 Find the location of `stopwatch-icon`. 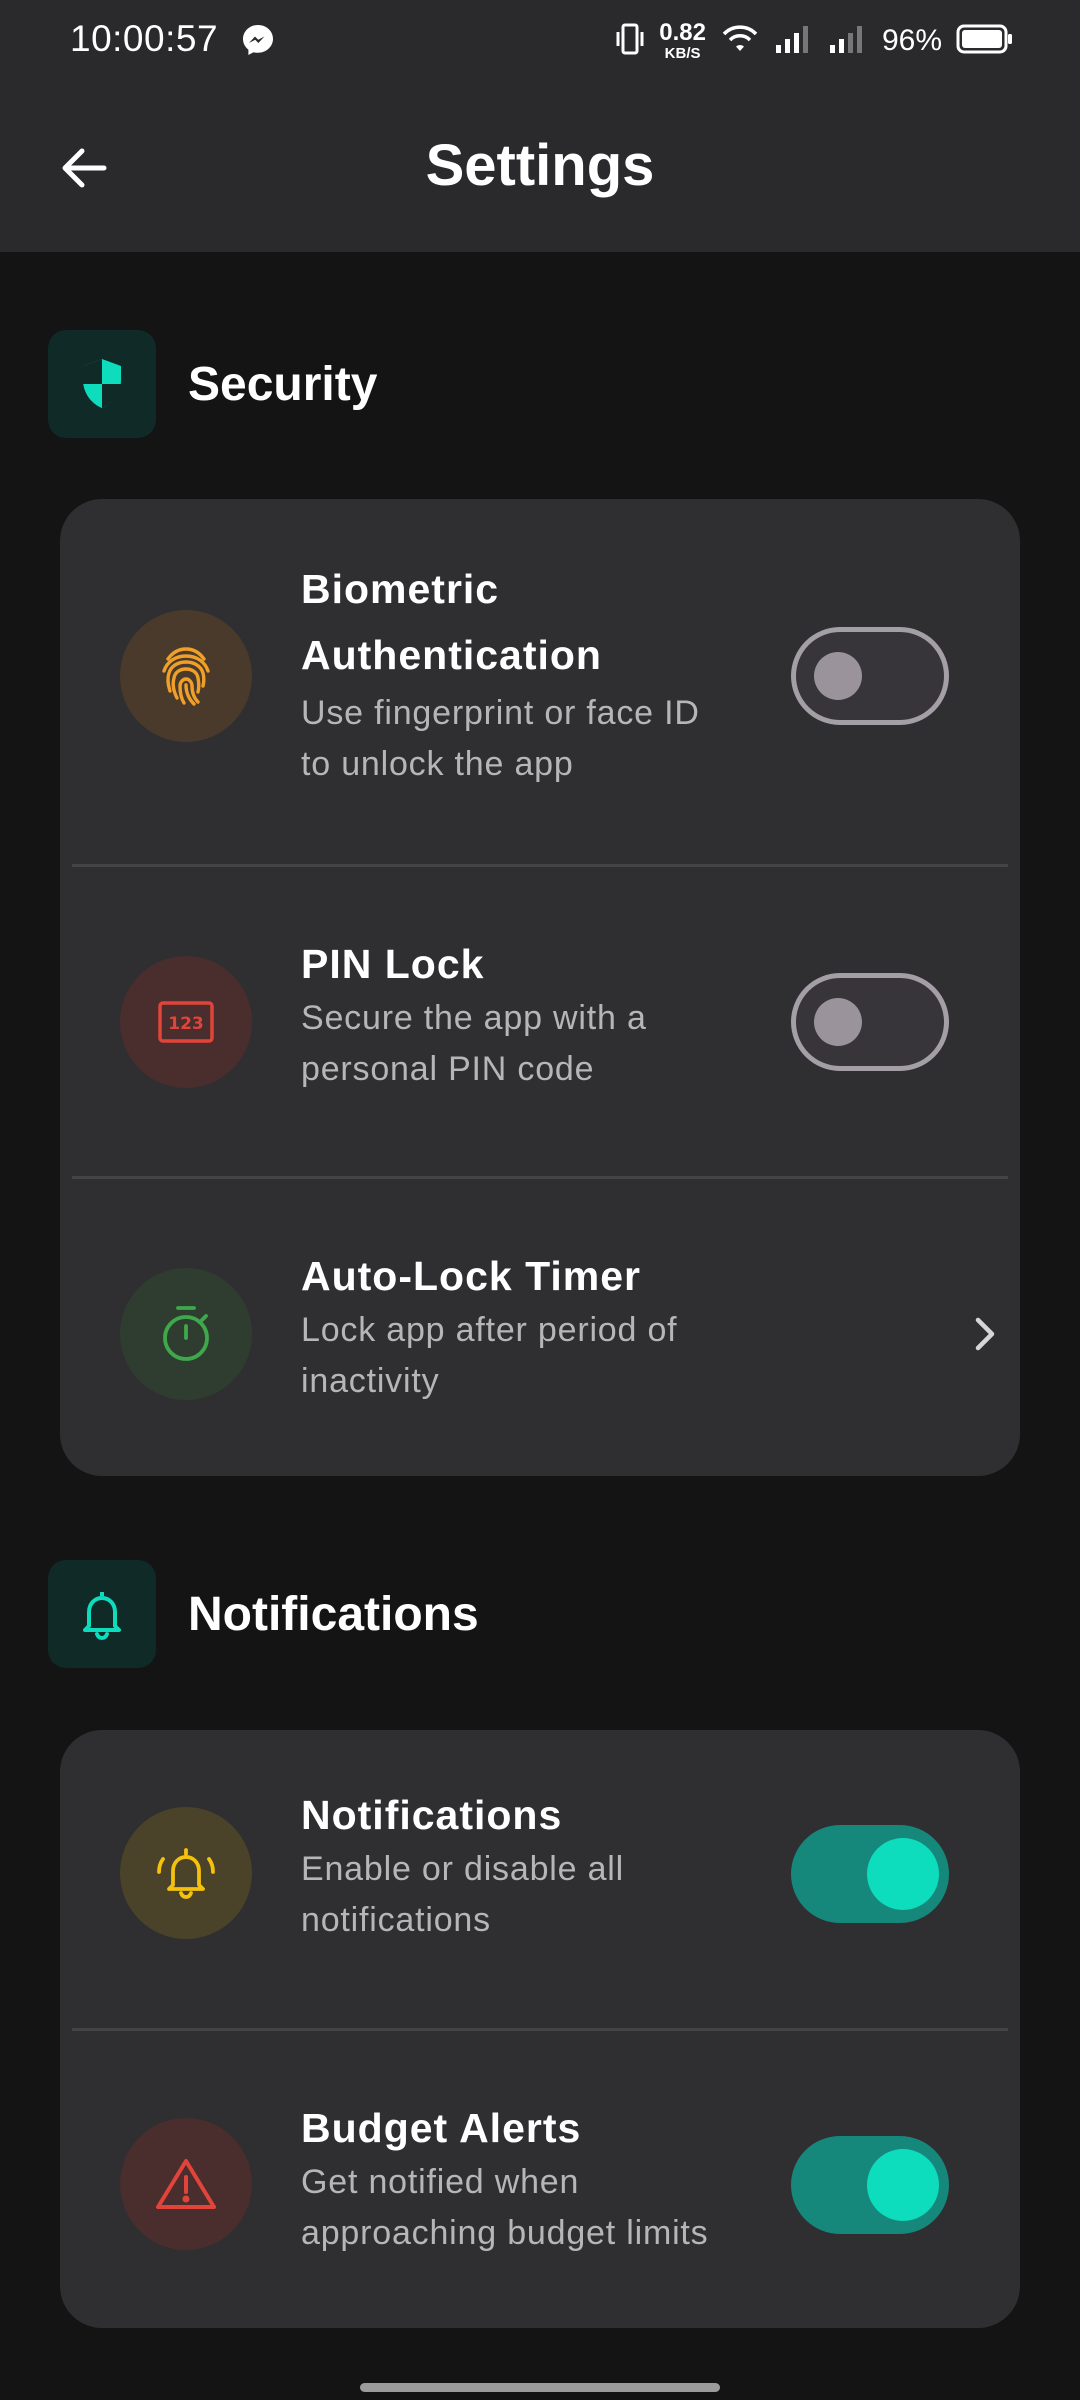

stopwatch-icon is located at coordinates (186, 1334).